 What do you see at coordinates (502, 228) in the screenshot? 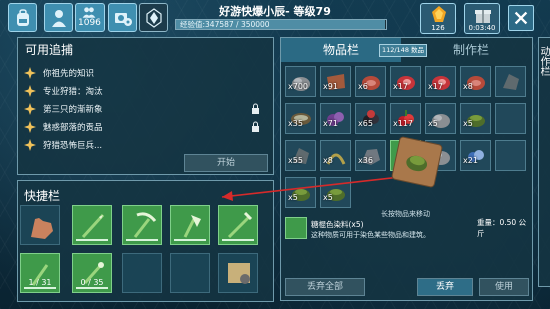
I see `selected-item-weight: 重量：0.50 公斤` at bounding box center [502, 228].